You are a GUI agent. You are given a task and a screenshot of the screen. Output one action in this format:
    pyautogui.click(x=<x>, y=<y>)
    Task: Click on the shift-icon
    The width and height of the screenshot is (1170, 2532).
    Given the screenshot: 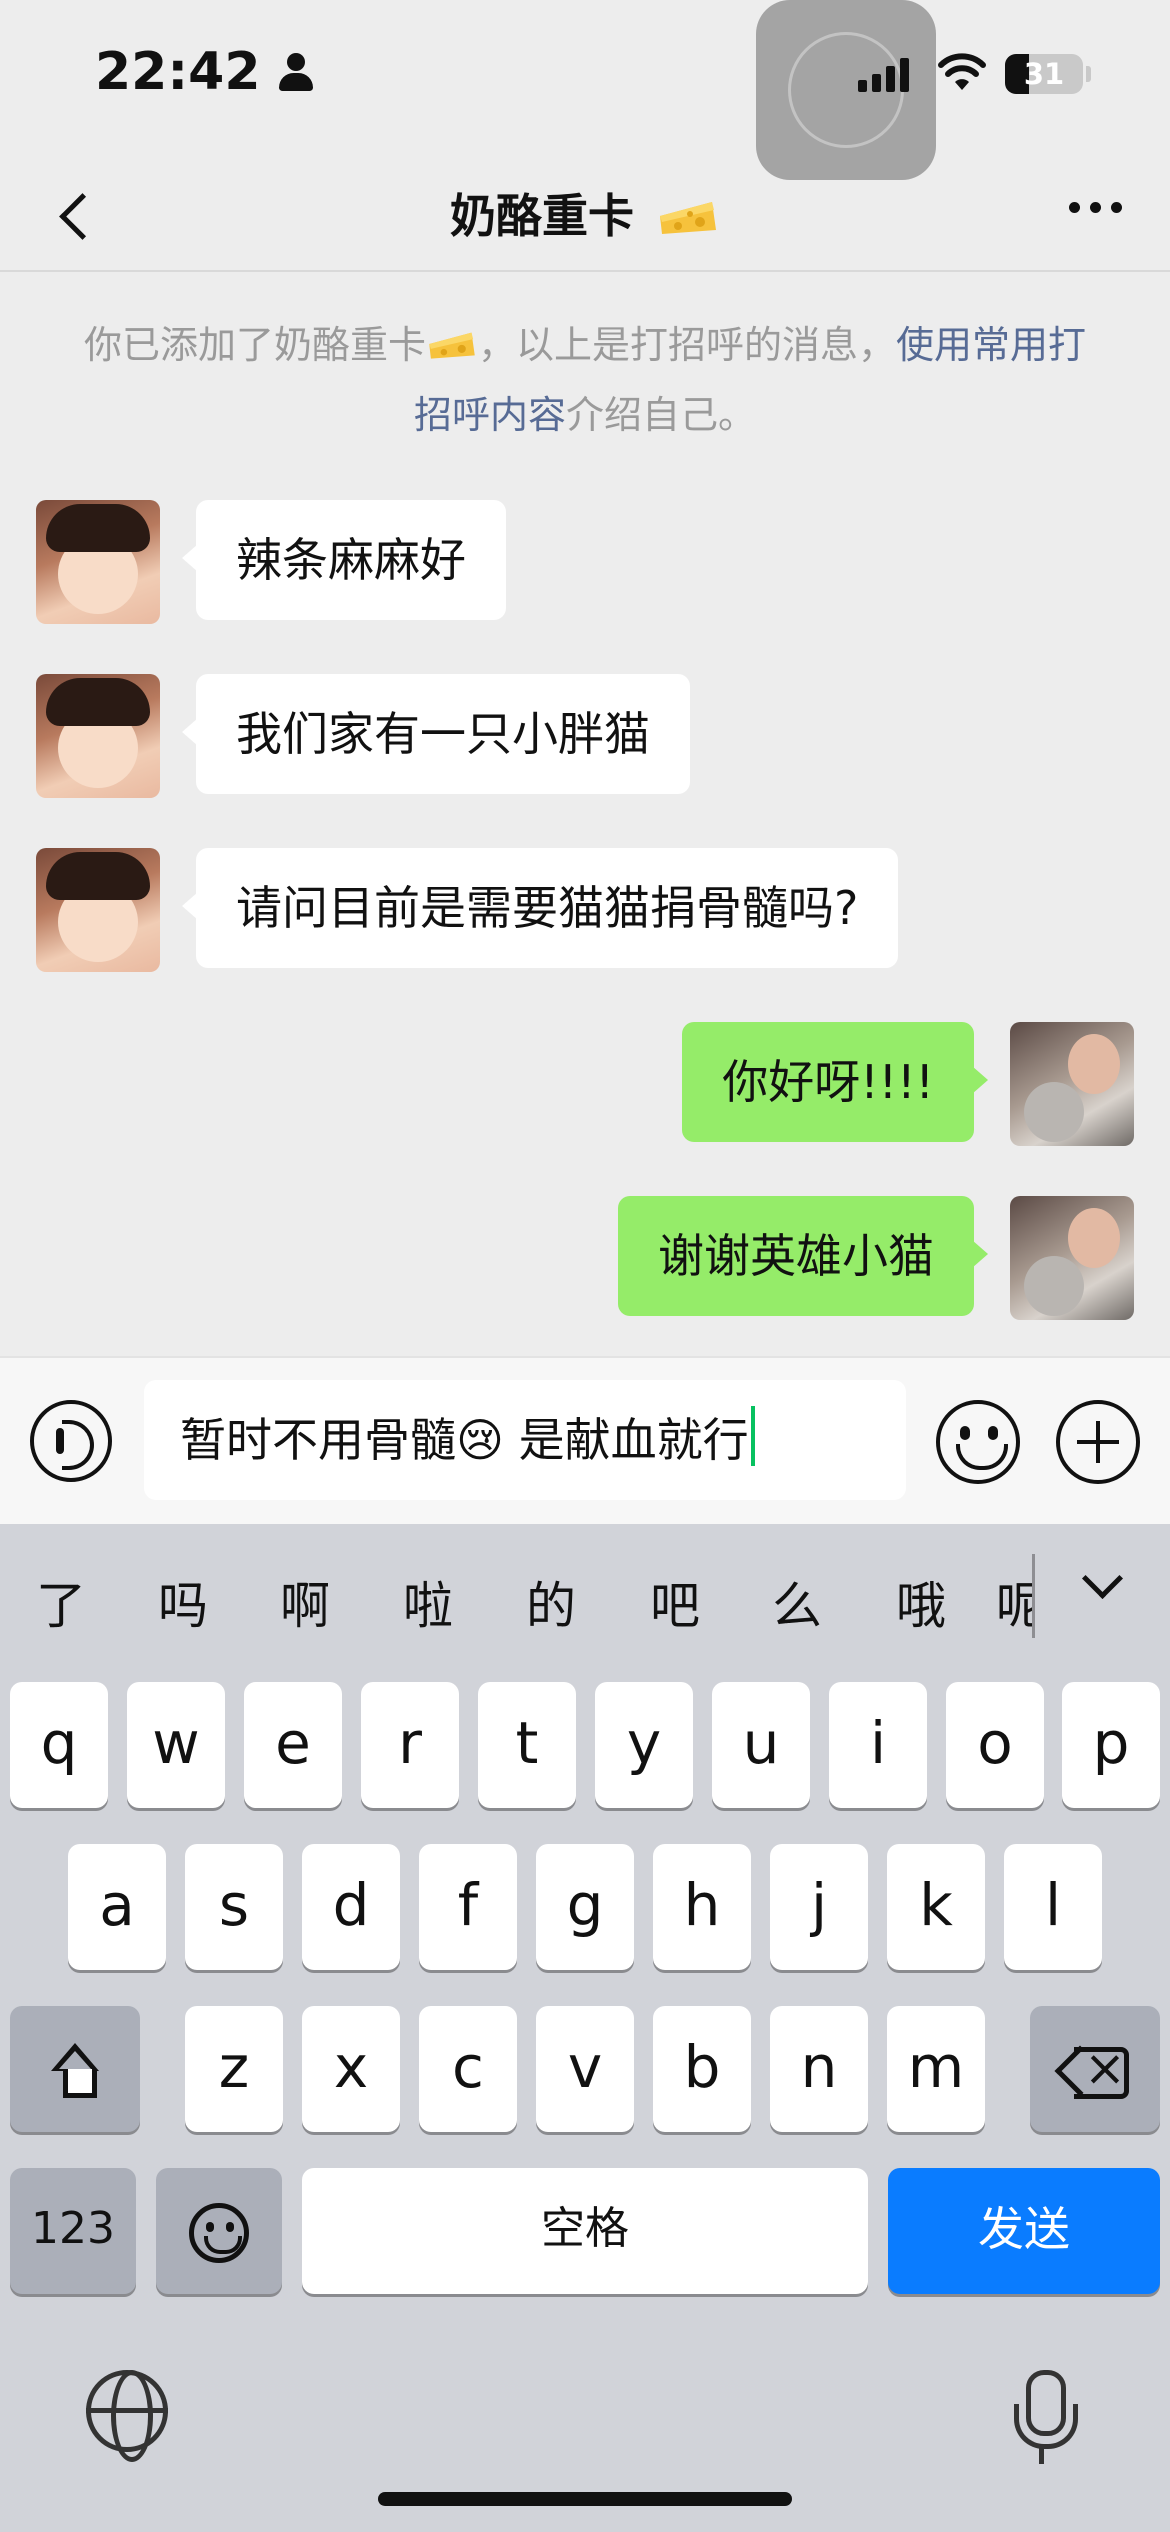 What is the action you would take?
    pyautogui.click(x=75, y=2071)
    